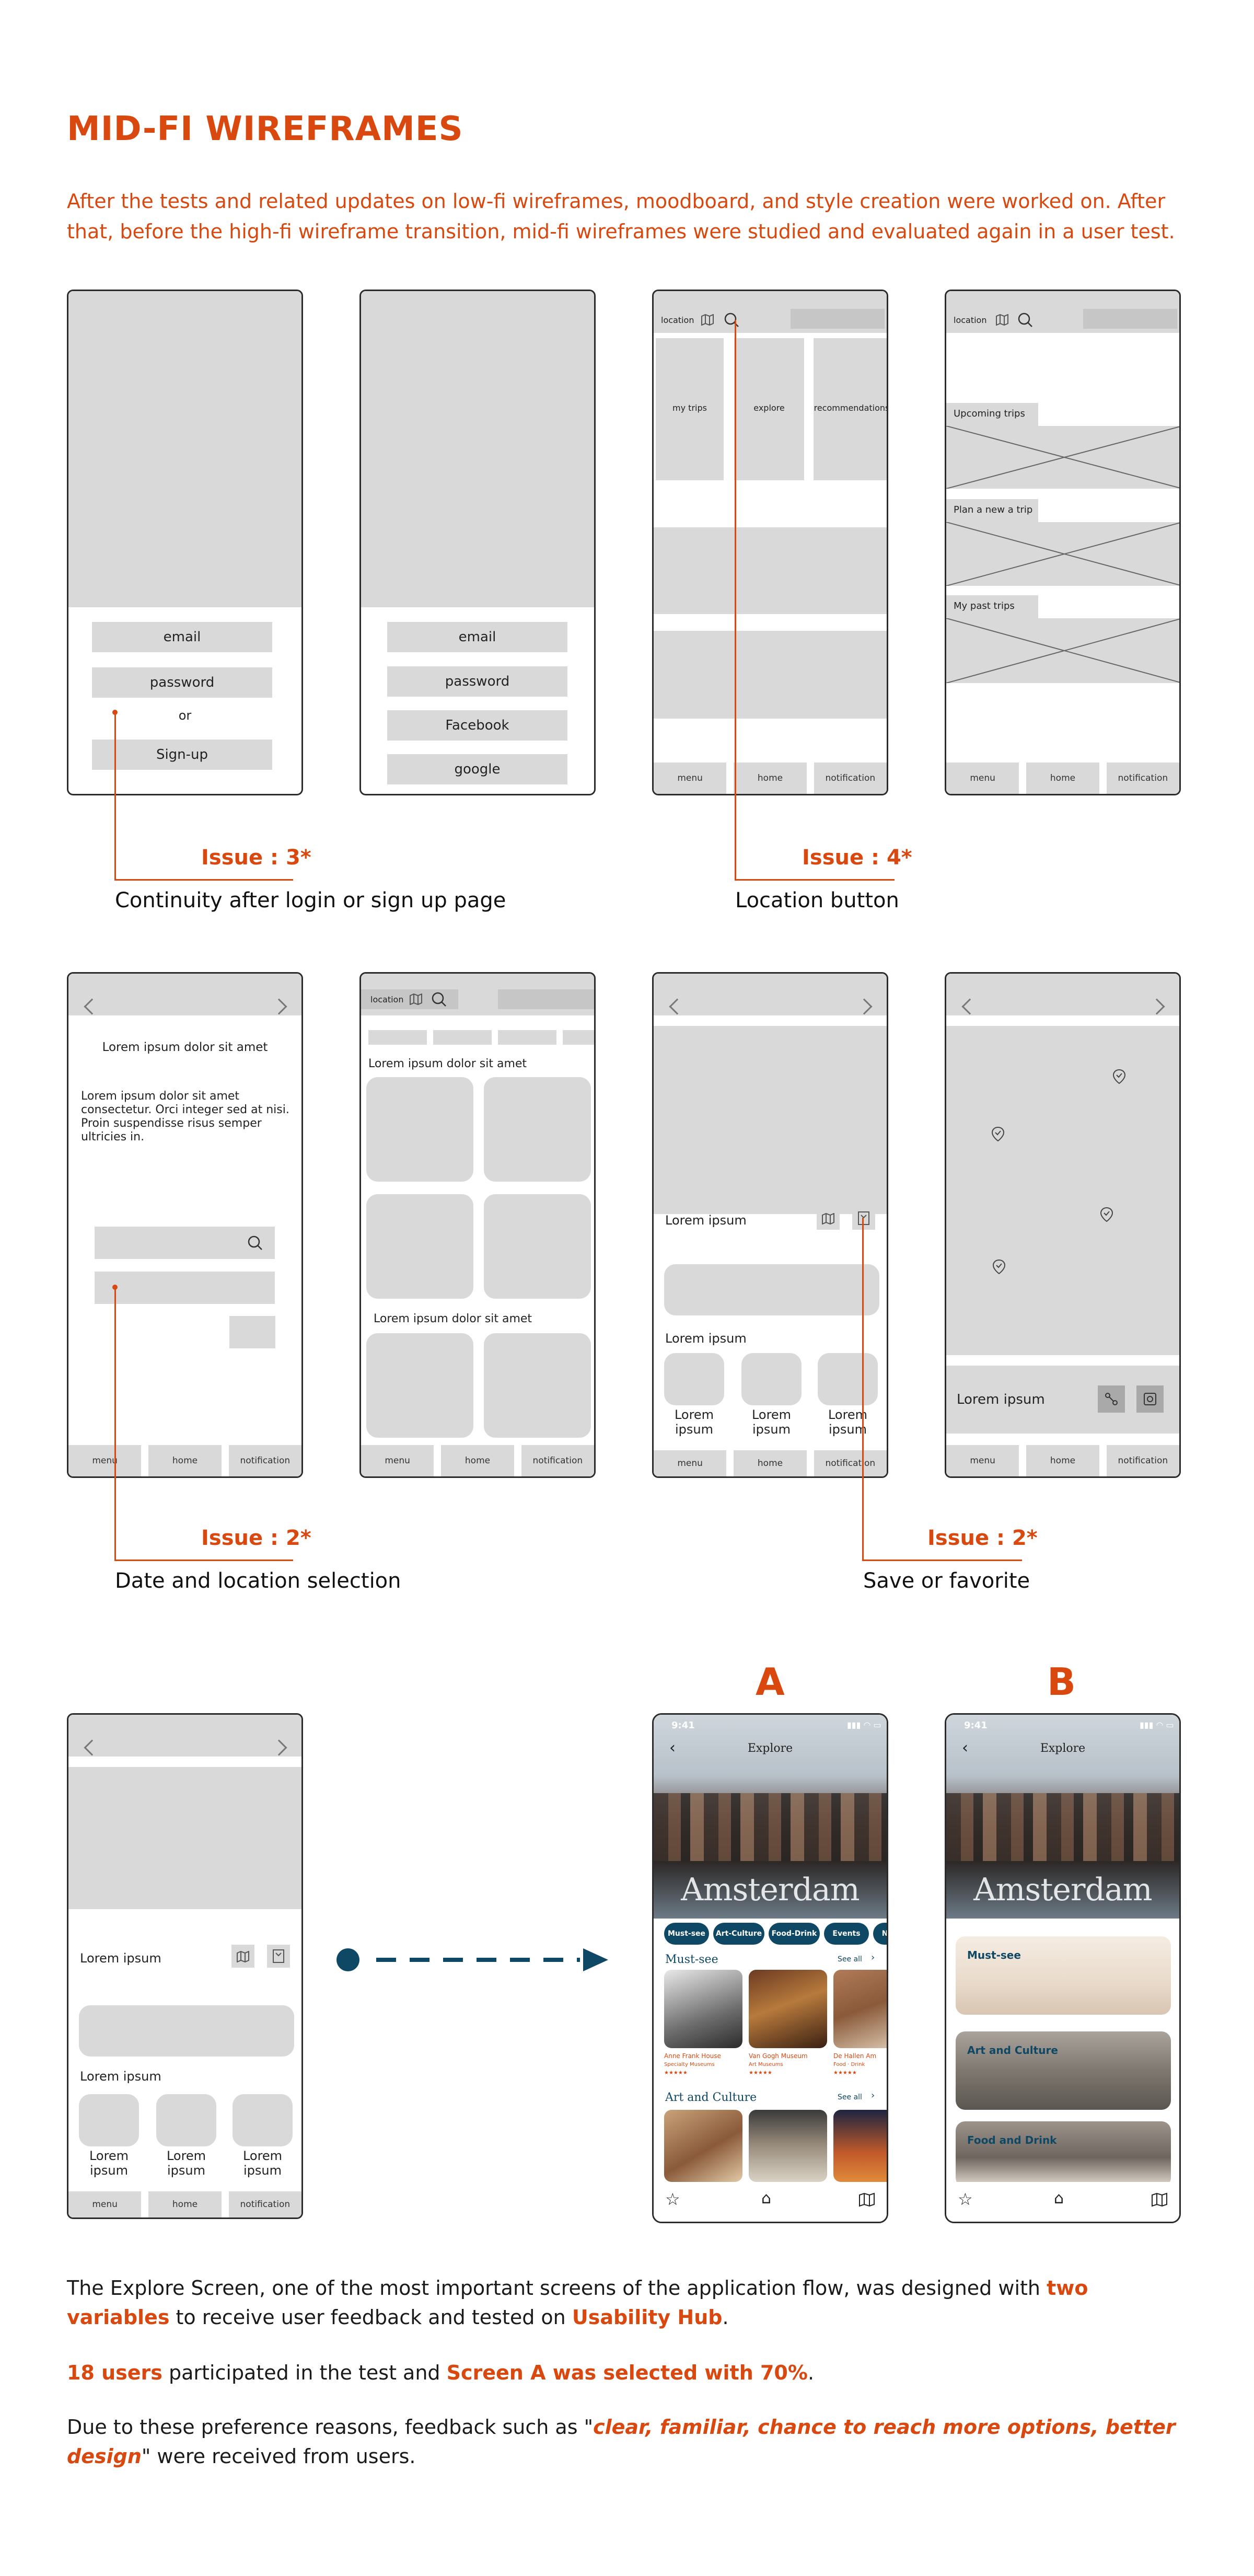 This screenshot has width=1254, height=2576. I want to click on route-icon, so click(1111, 1399).